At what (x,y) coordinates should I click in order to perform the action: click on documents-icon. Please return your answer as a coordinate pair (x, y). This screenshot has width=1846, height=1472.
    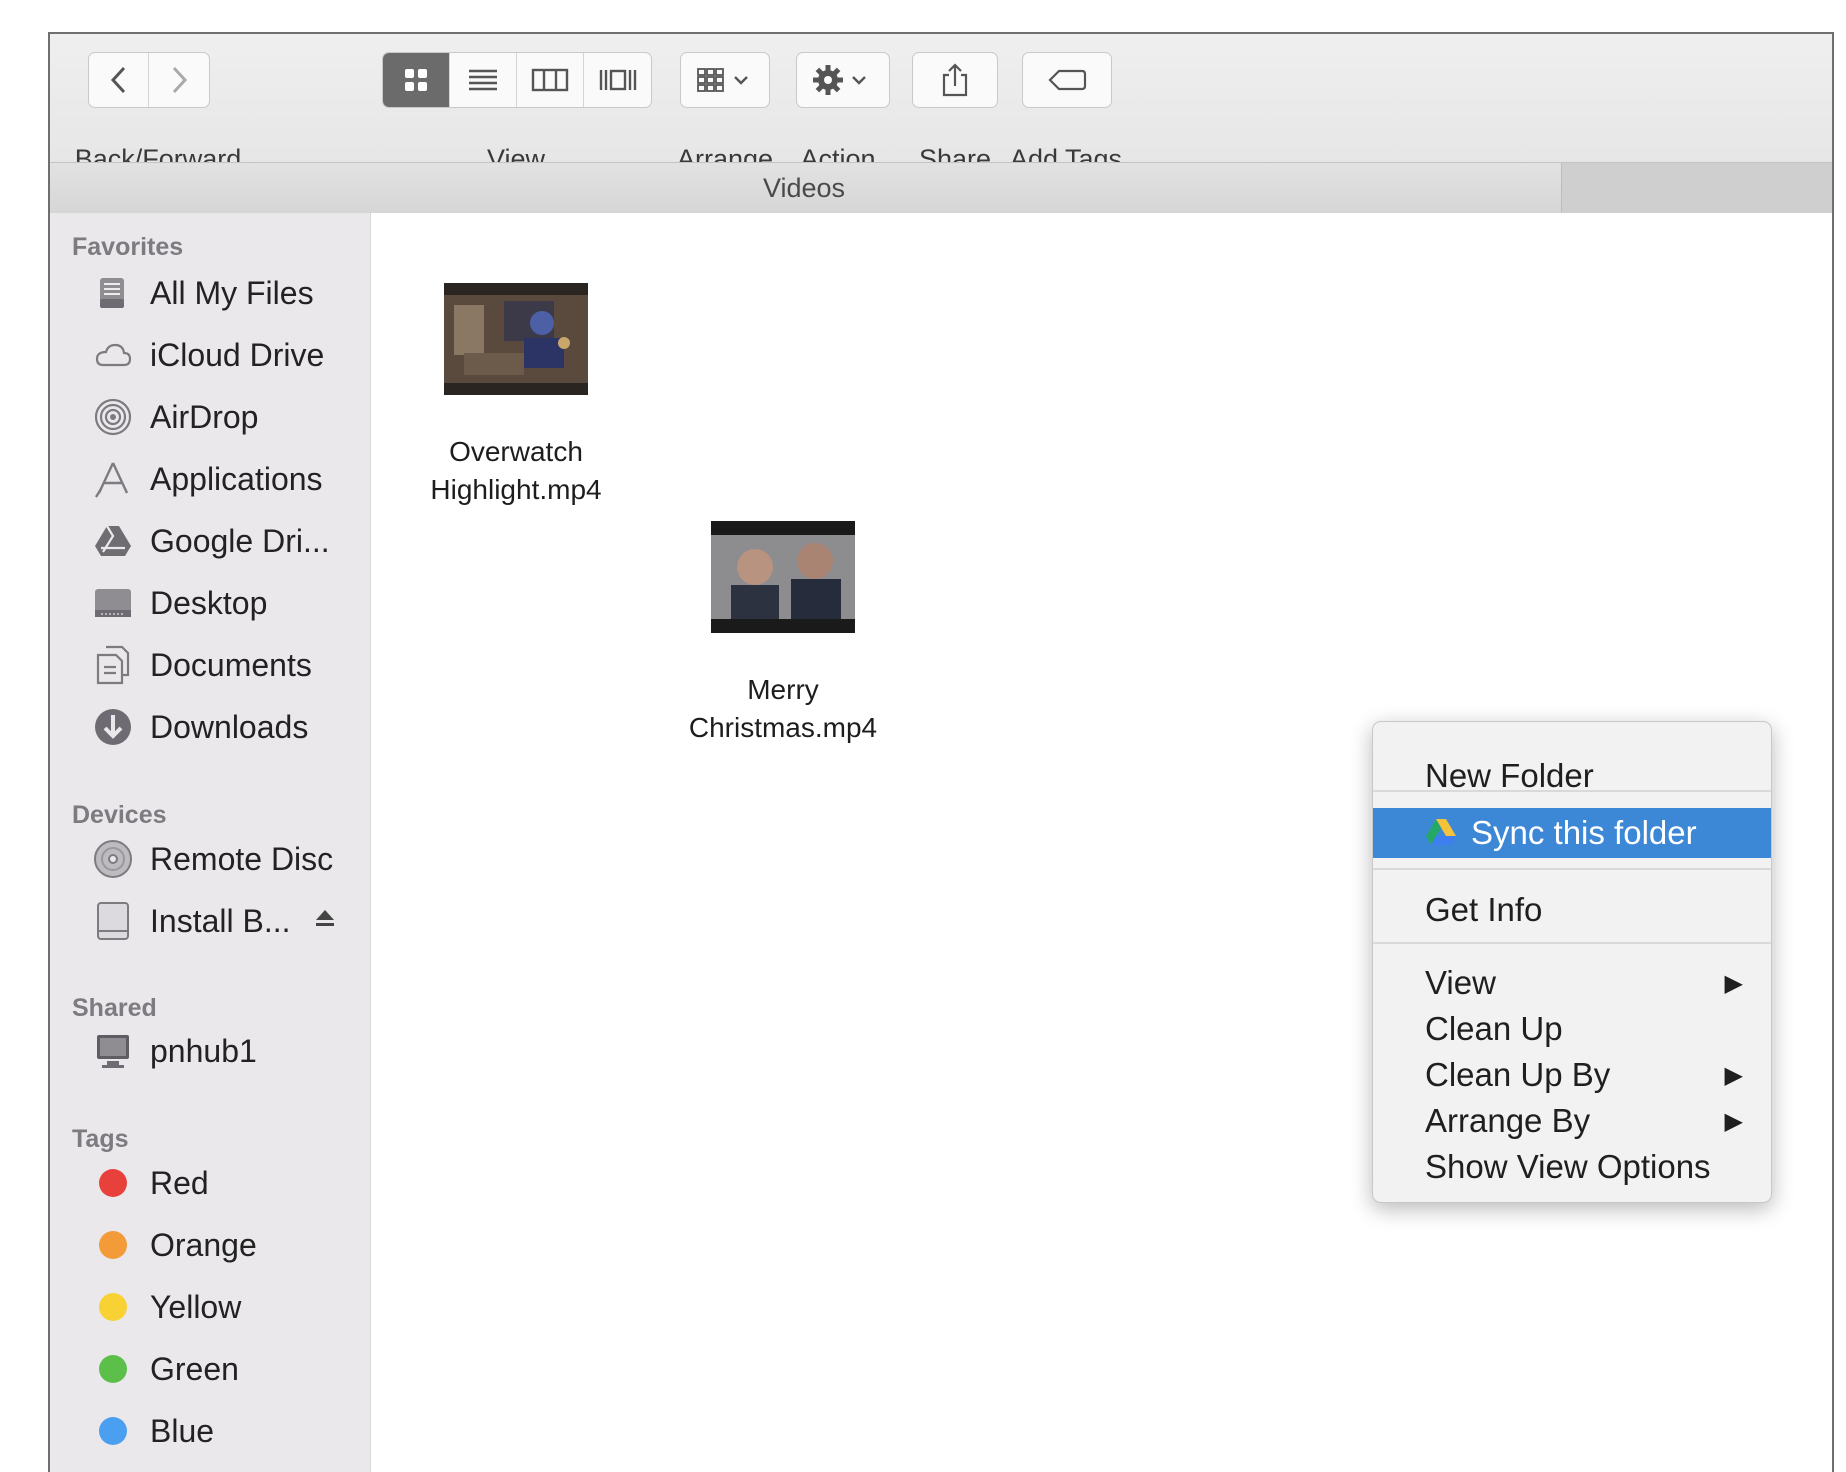
    Looking at the image, I should click on (113, 665).